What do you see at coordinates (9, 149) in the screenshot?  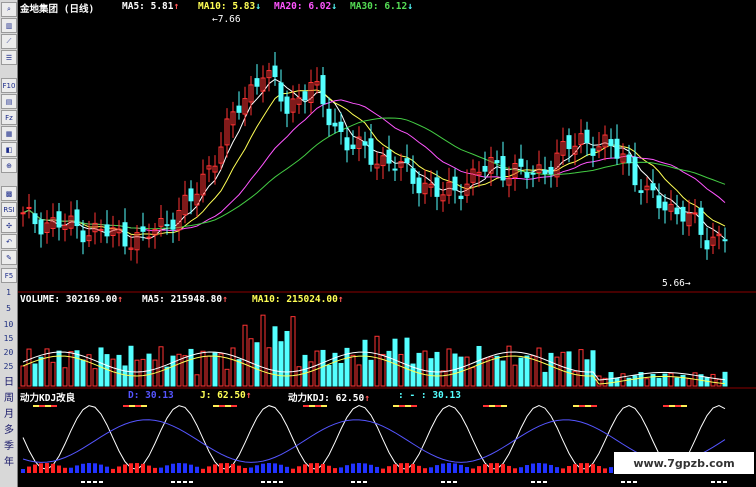 I see `ruler-icon: ◧` at bounding box center [9, 149].